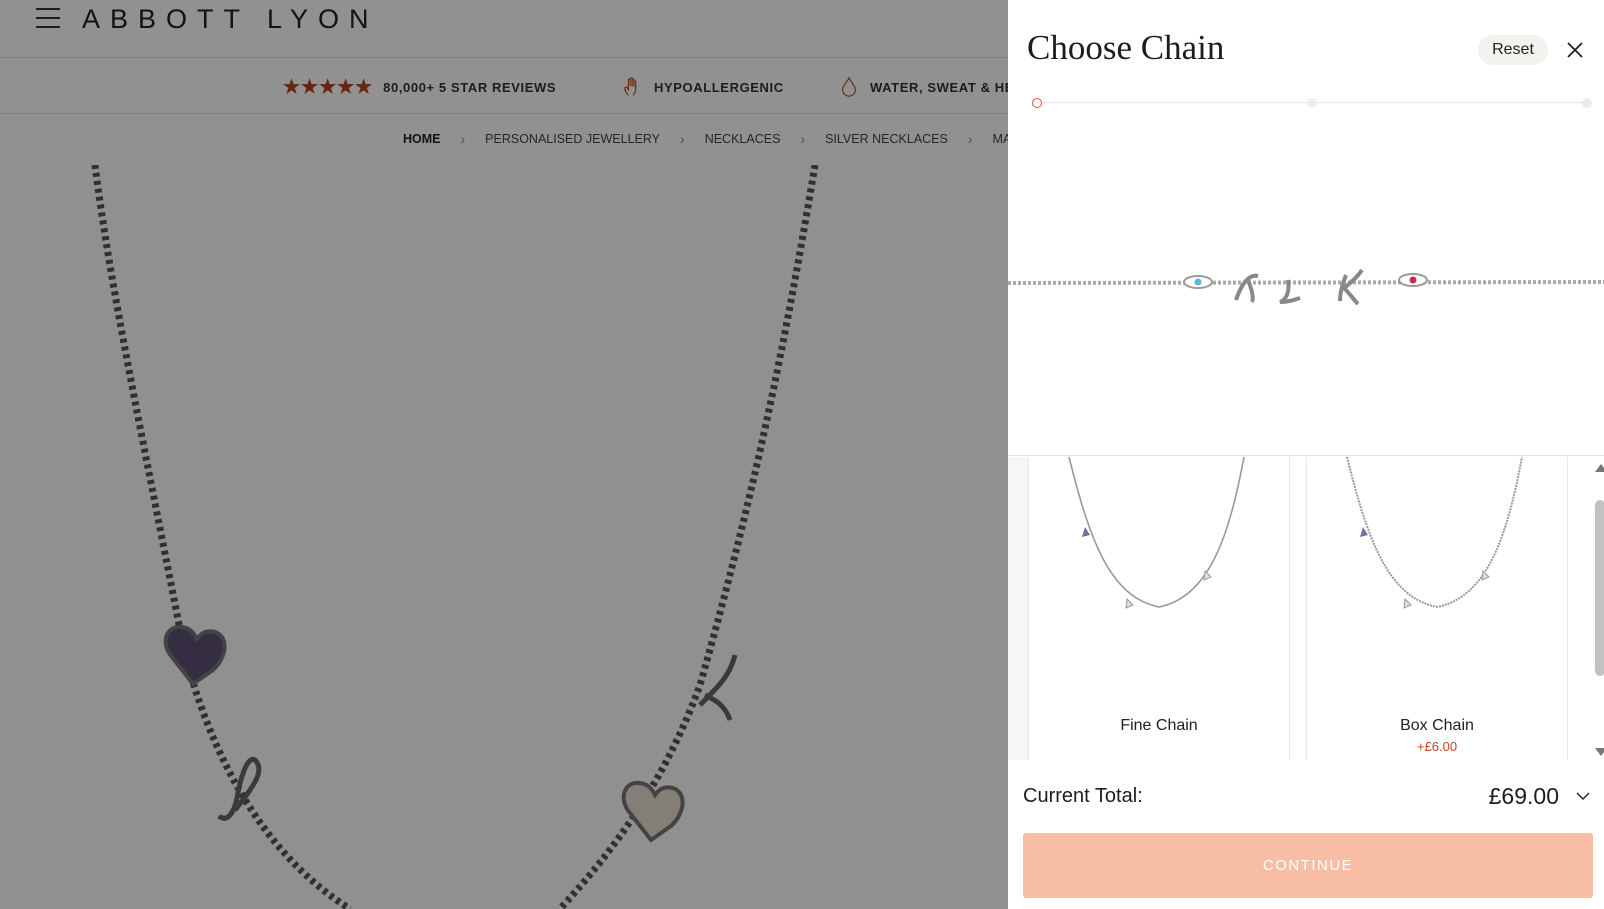 This screenshot has width=1604, height=909. I want to click on chain-option-box: Box Chain +£6.00, so click(1437, 608).